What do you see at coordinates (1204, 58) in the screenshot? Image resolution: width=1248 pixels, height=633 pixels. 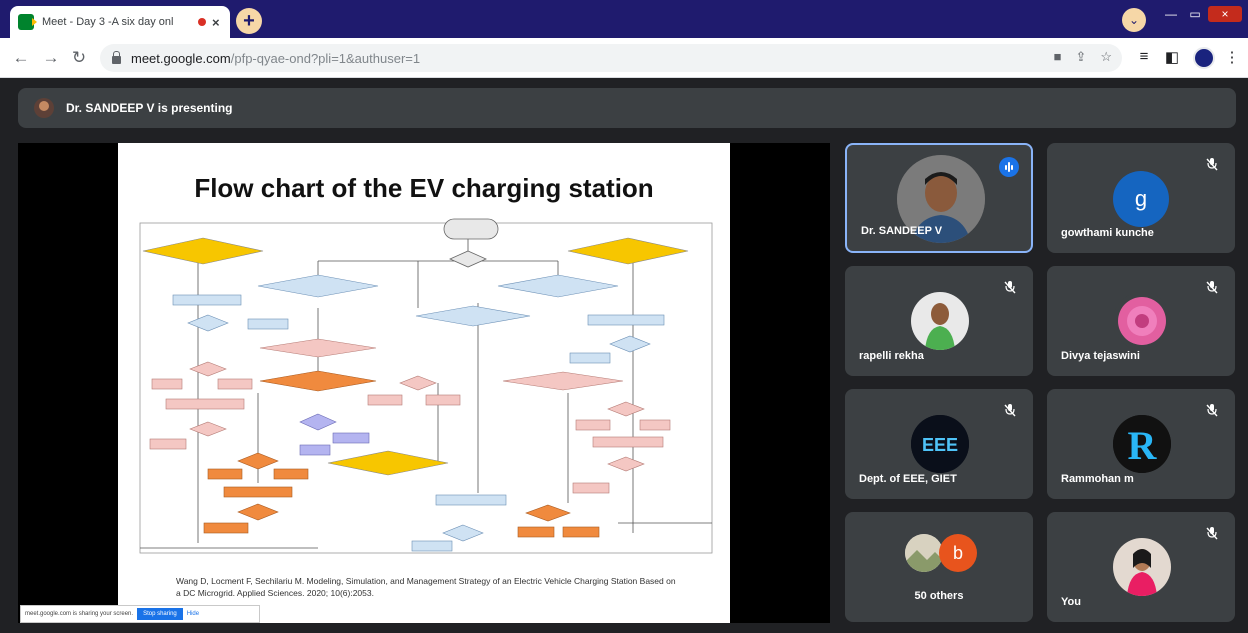 I see `profile-avatar` at bounding box center [1204, 58].